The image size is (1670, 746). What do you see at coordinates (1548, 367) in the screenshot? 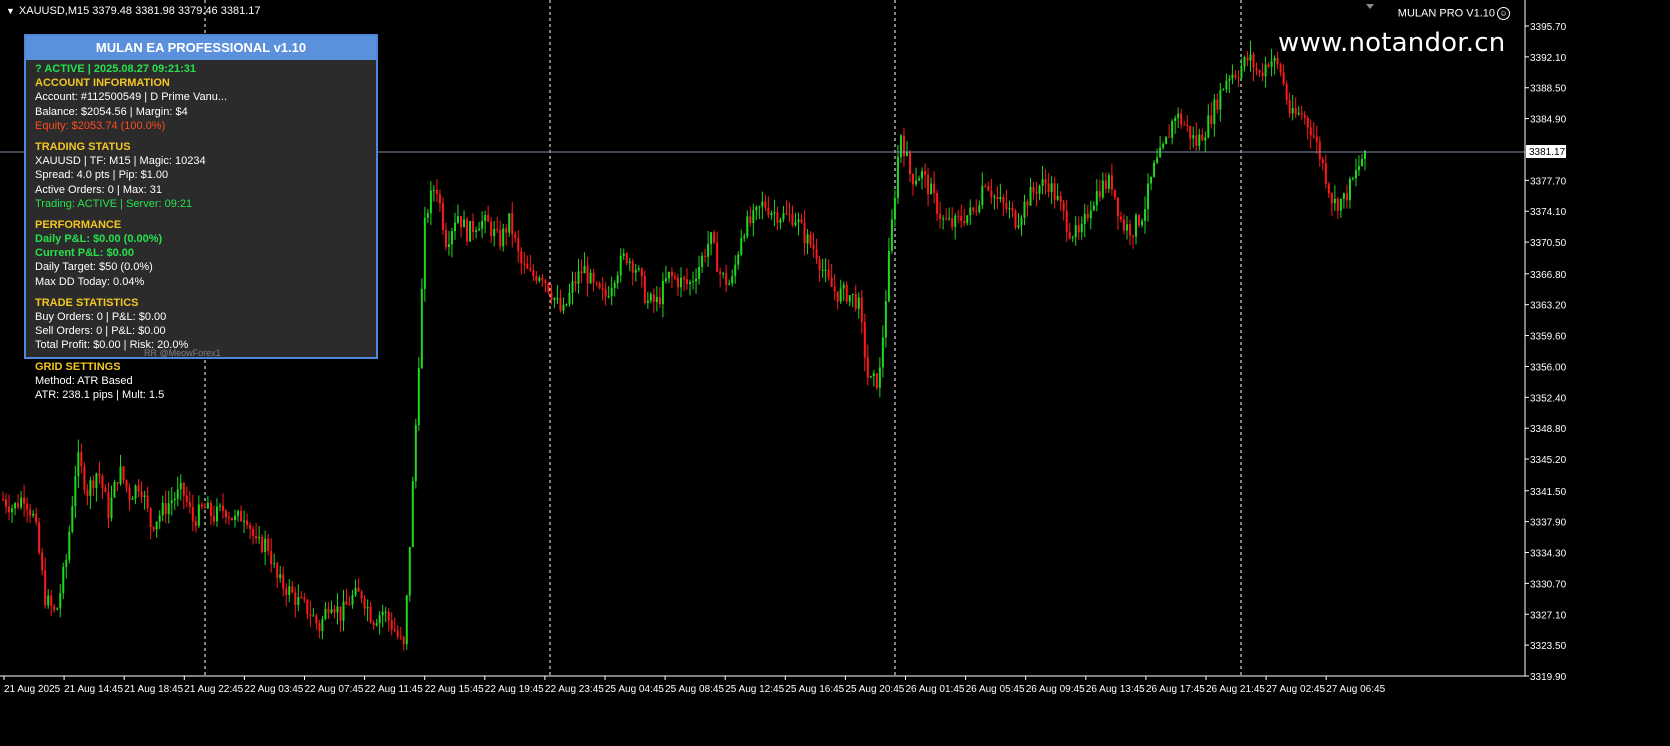
I see `price-tick-label: 3356.00` at bounding box center [1548, 367].